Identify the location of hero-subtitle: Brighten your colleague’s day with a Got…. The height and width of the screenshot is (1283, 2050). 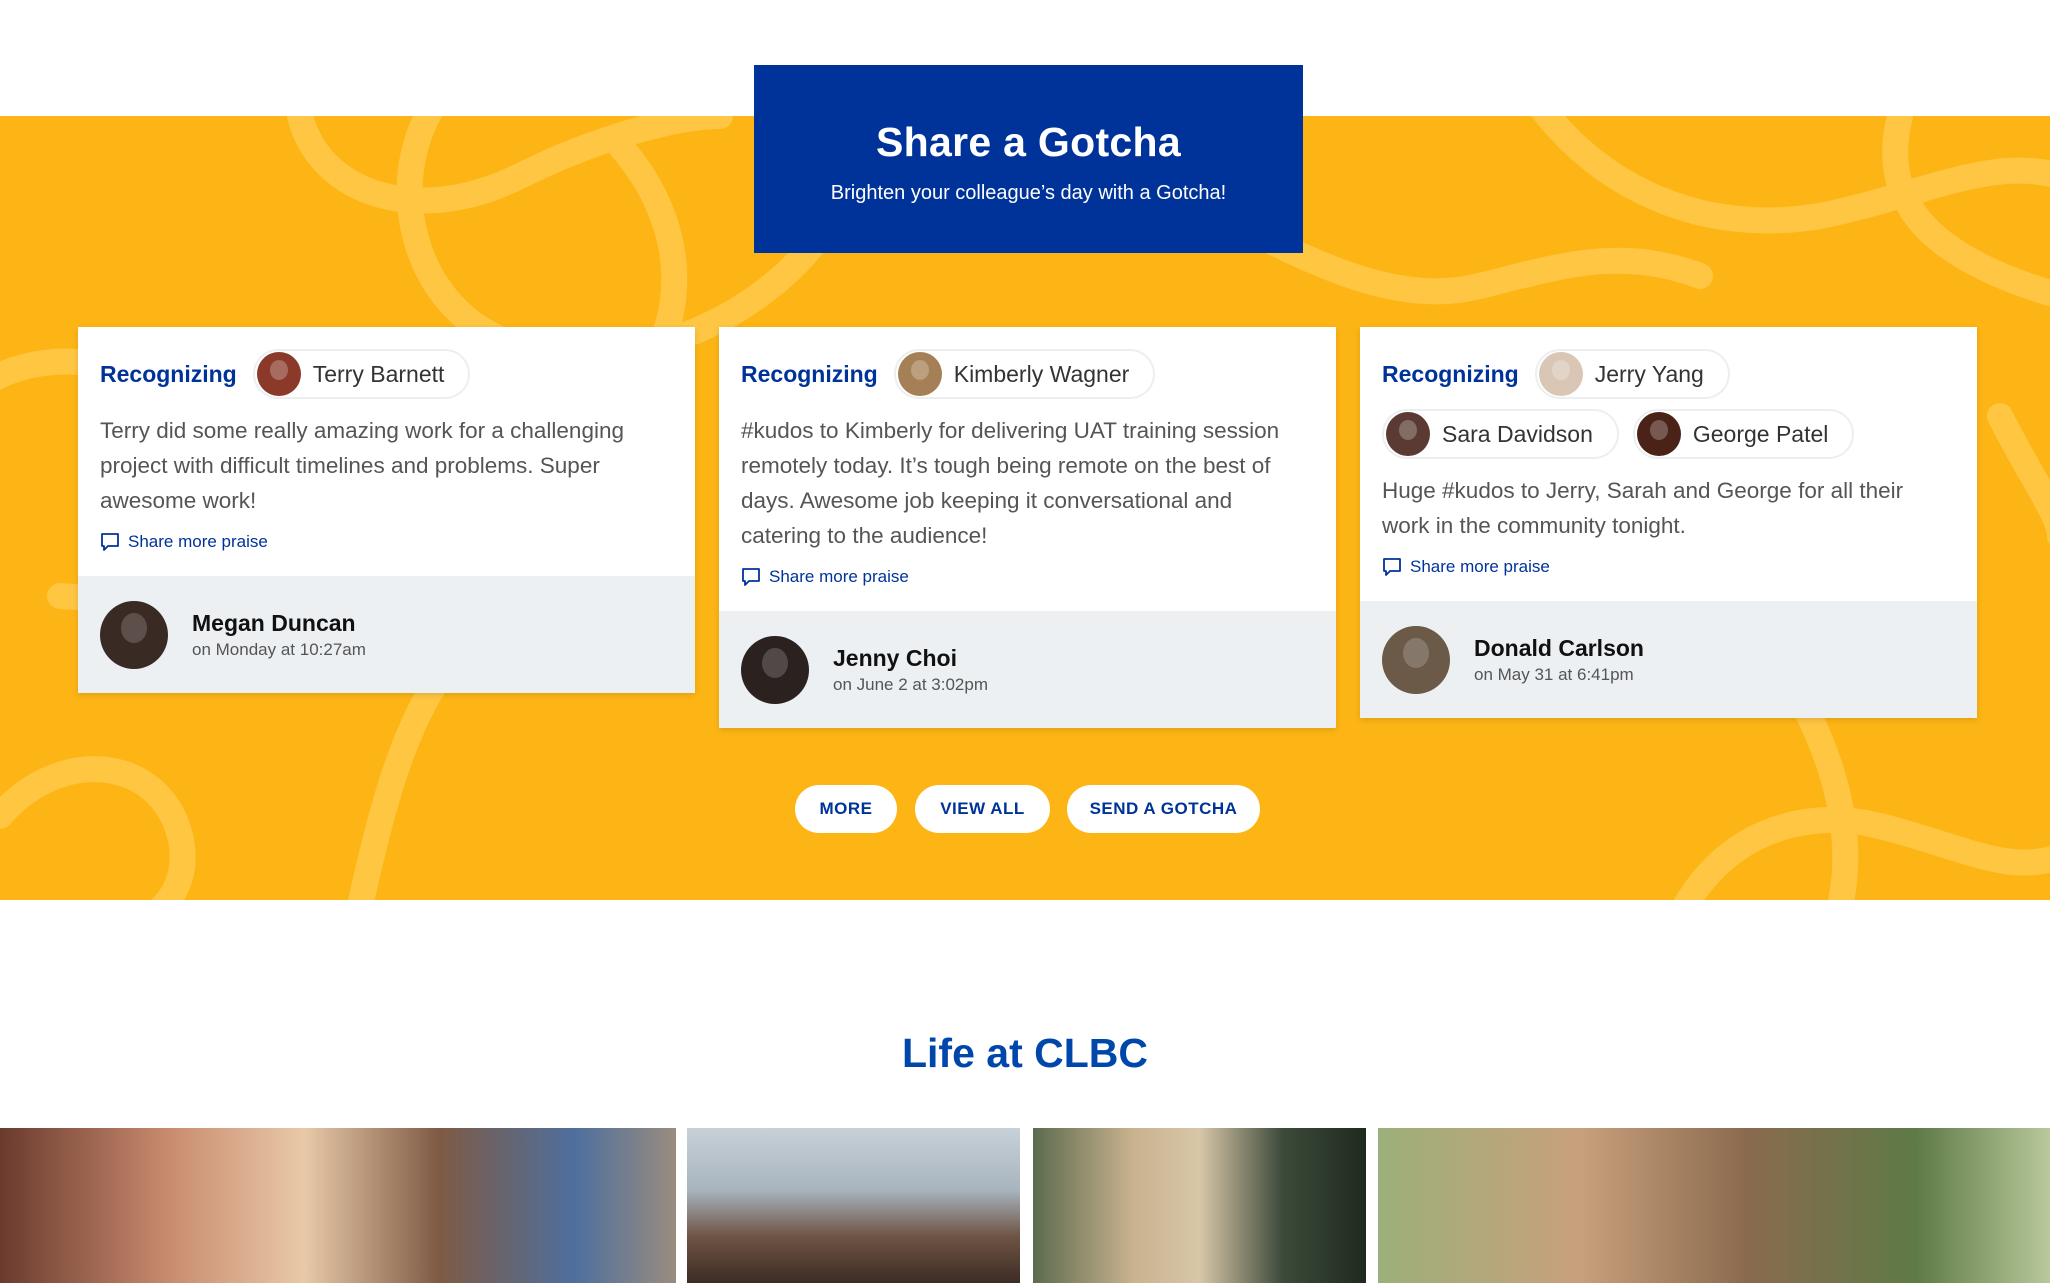
(1028, 193).